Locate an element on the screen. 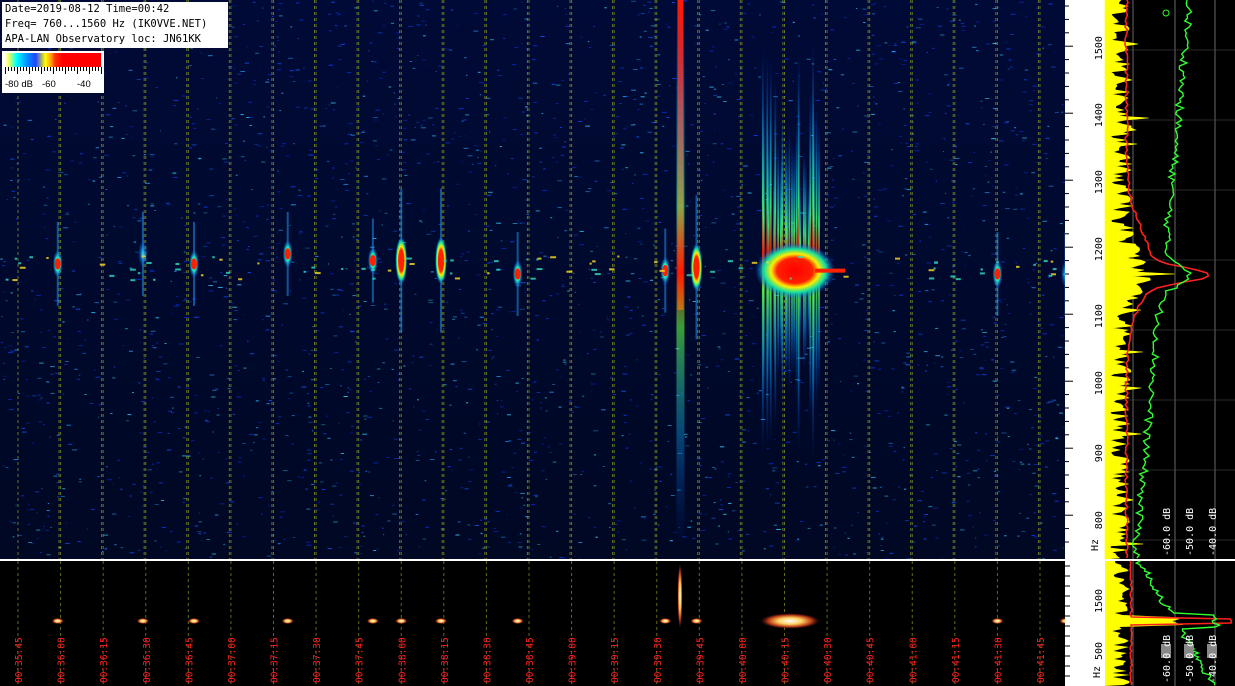 Image resolution: width=1235 pixels, height=686 pixels. time-tick-label: 00:39:30 is located at coordinates (658, 660).